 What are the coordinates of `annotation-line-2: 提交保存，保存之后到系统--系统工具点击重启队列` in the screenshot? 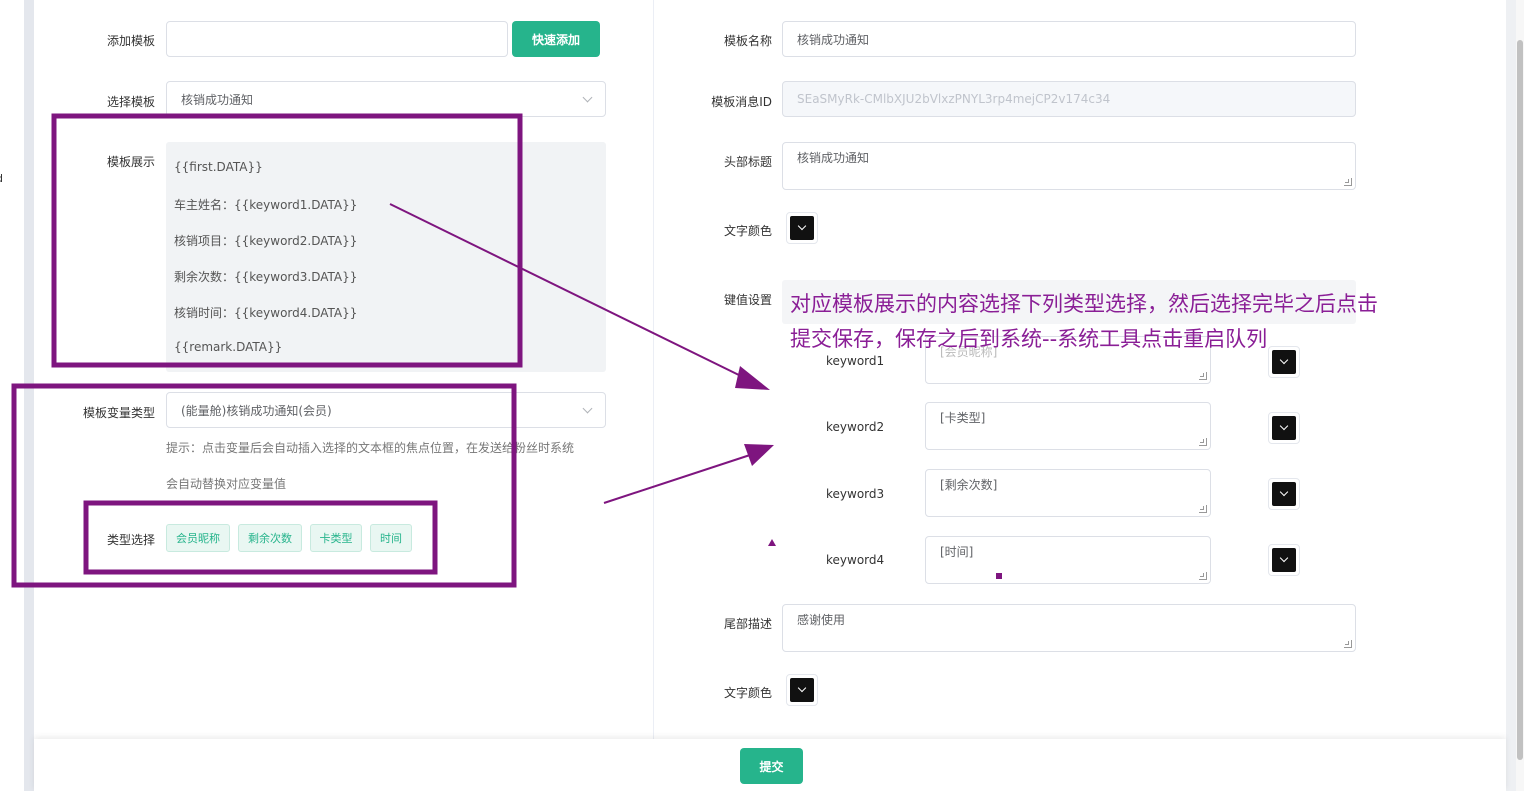 It's located at (1029, 339).